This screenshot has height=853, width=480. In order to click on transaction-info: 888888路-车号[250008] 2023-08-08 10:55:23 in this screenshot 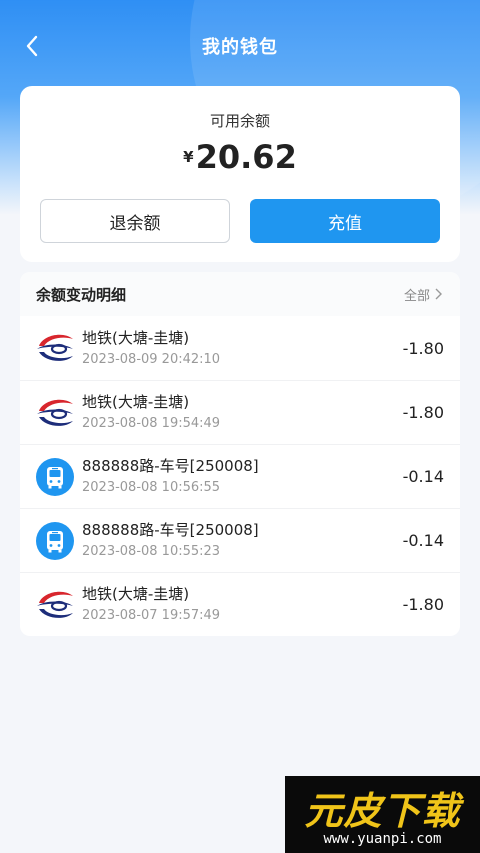, I will do `click(242, 540)`.